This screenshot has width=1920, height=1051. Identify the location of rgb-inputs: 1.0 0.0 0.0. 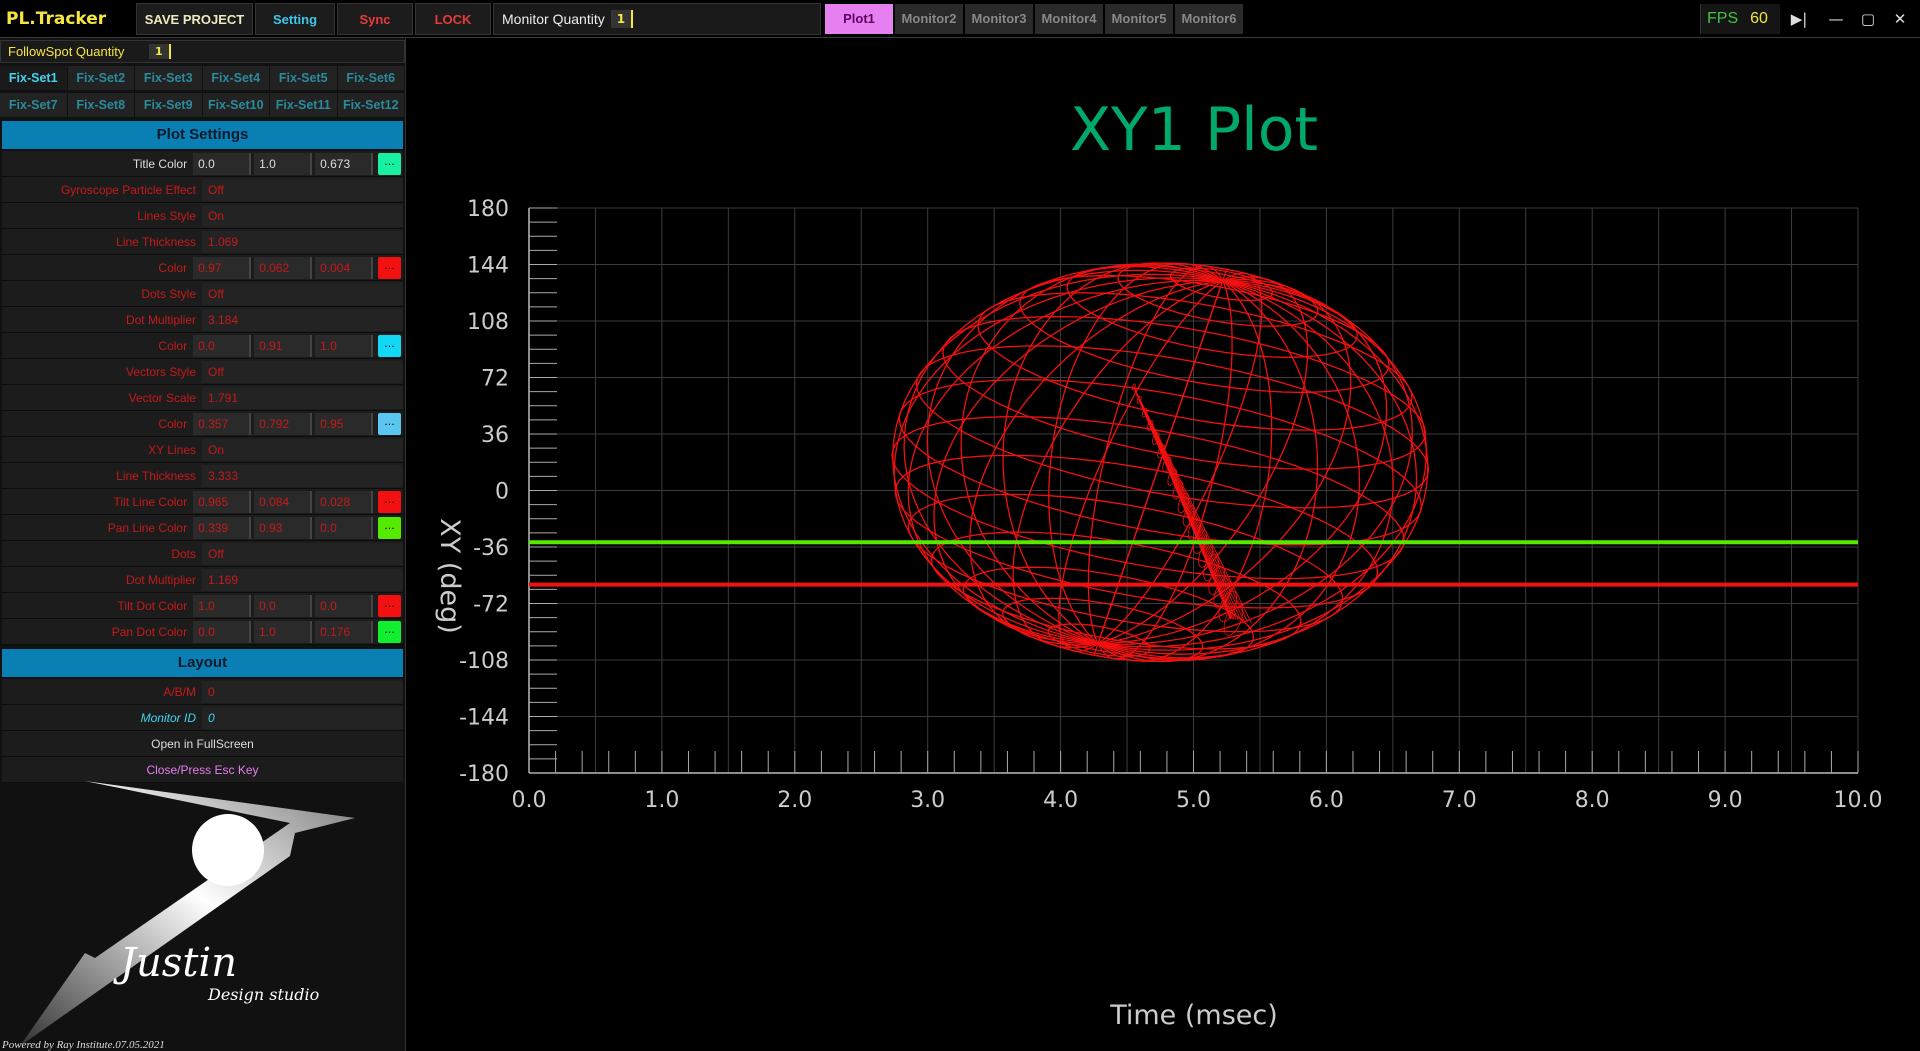
(284, 605).